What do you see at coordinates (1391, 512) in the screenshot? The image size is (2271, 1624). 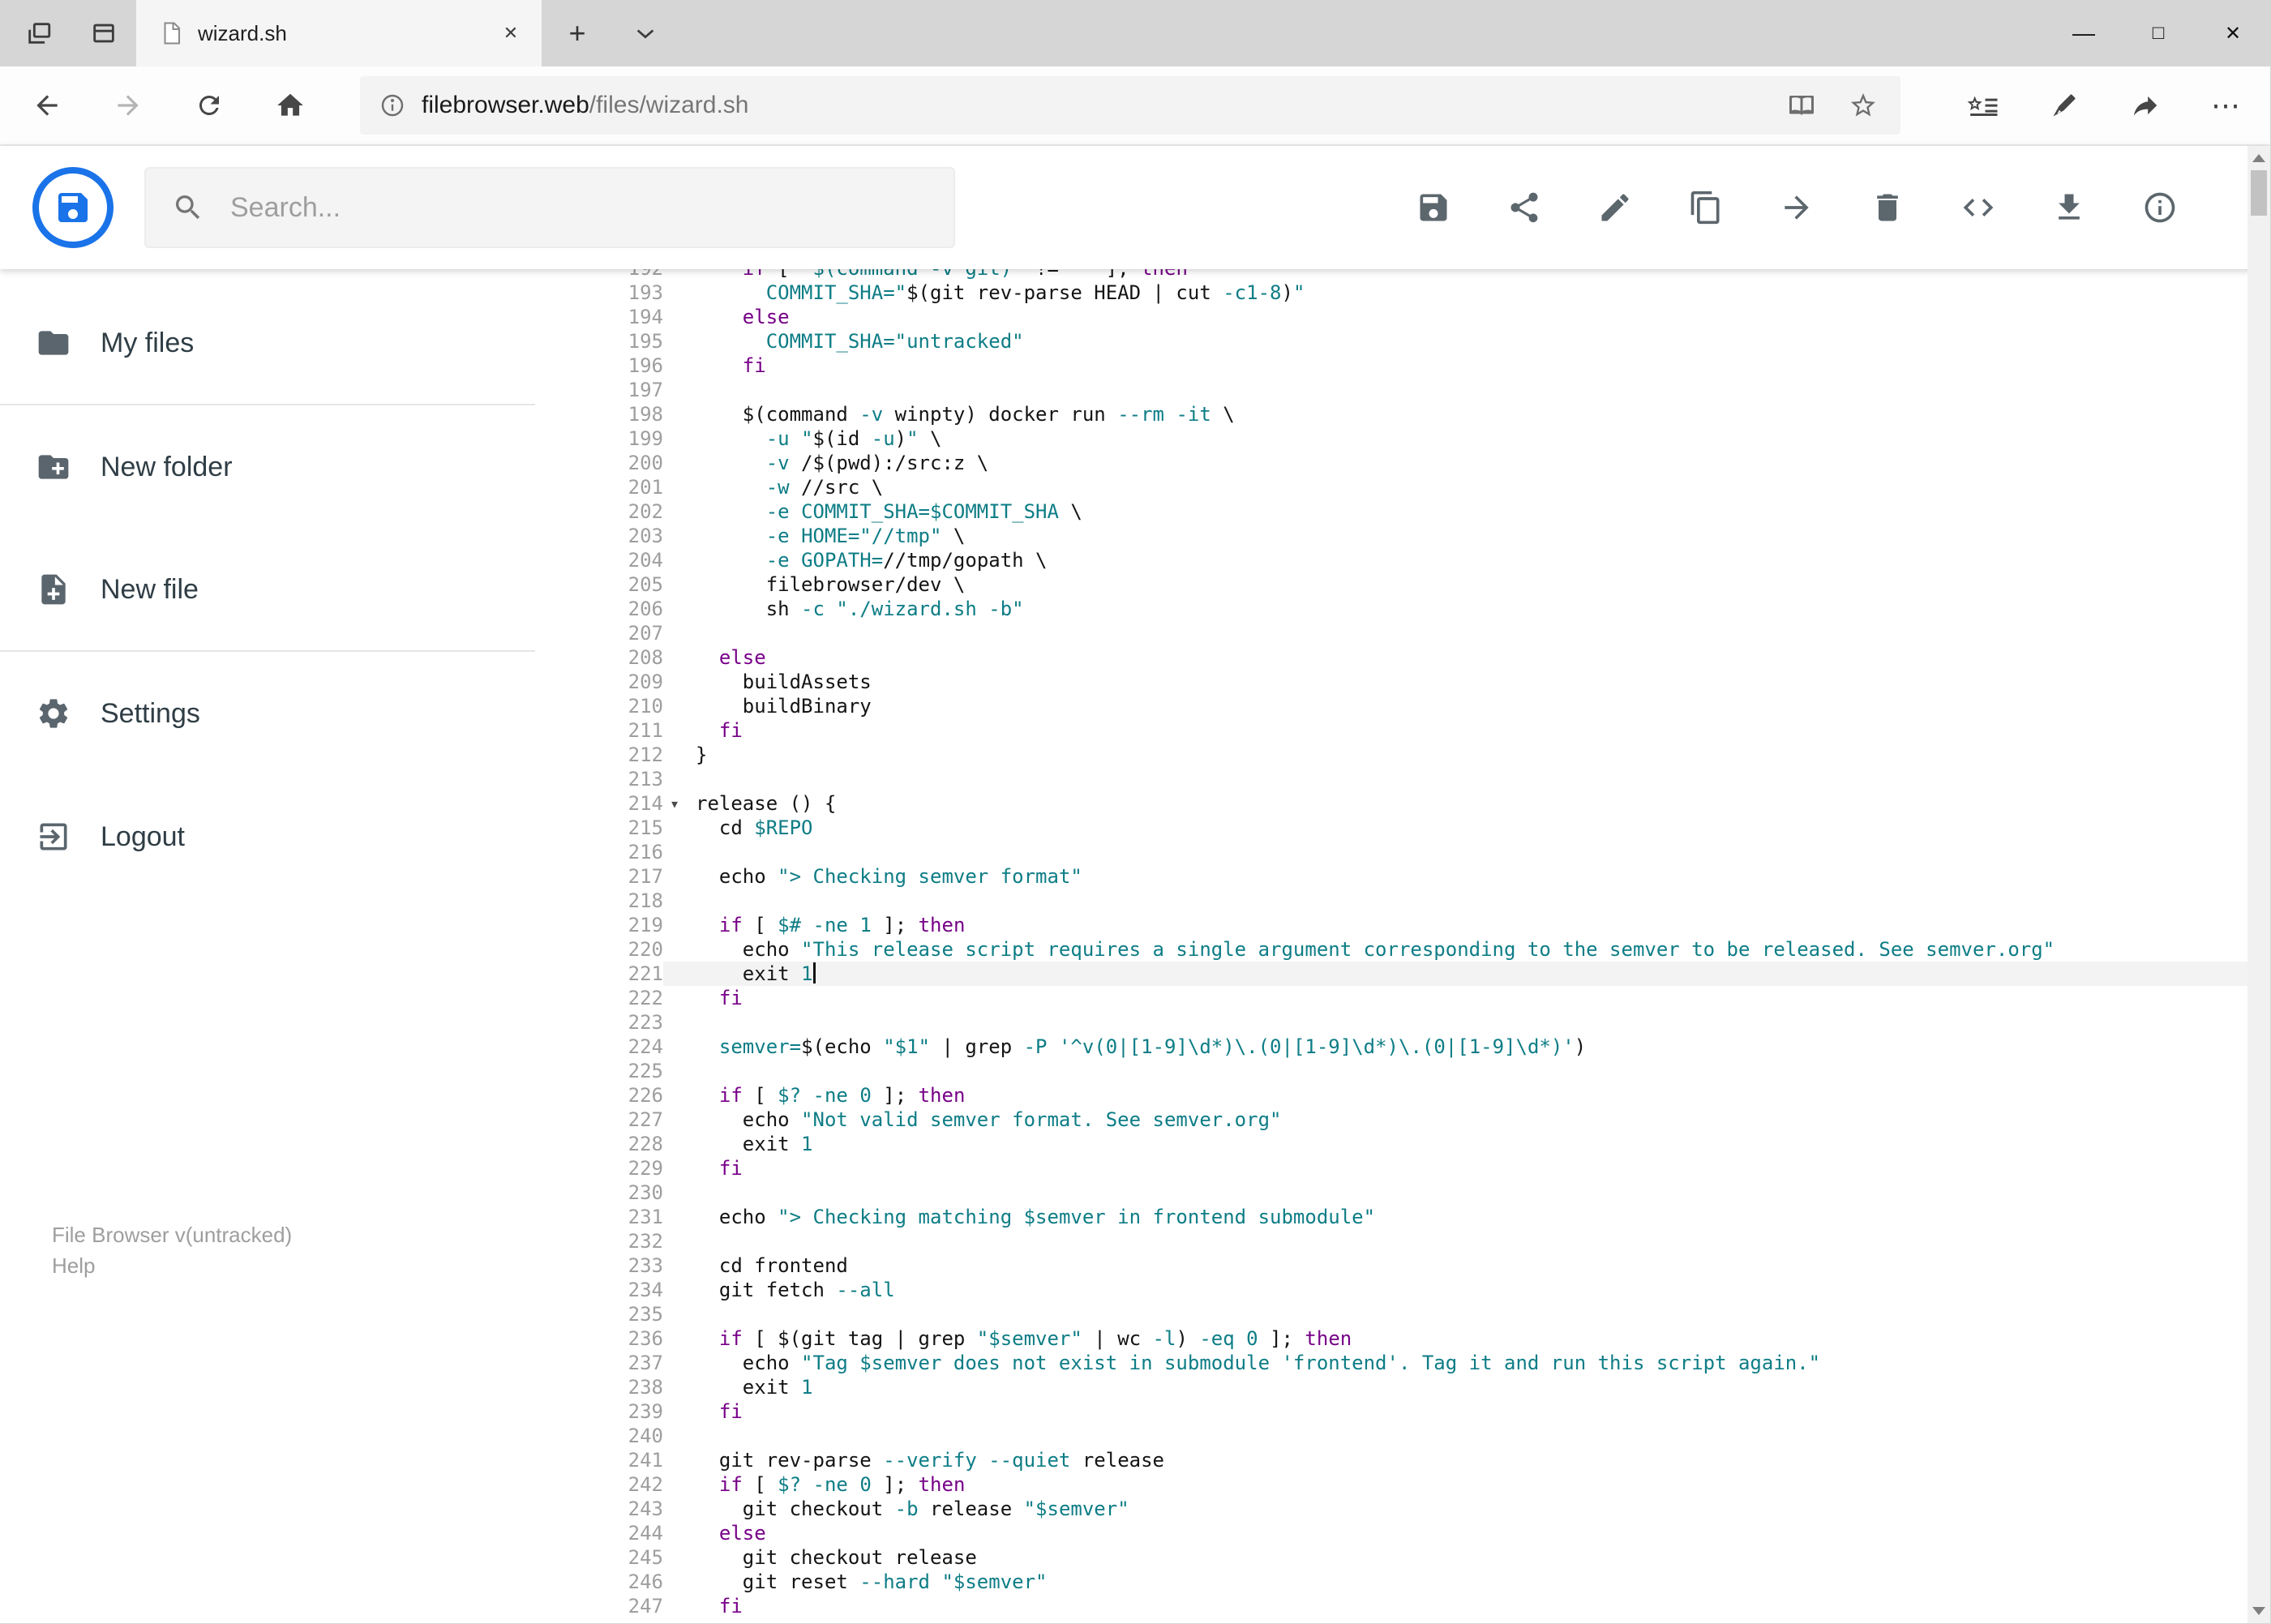 I see `code-line: 202 -e COMMIT_SHA=$COMMIT_SHA \` at bounding box center [1391, 512].